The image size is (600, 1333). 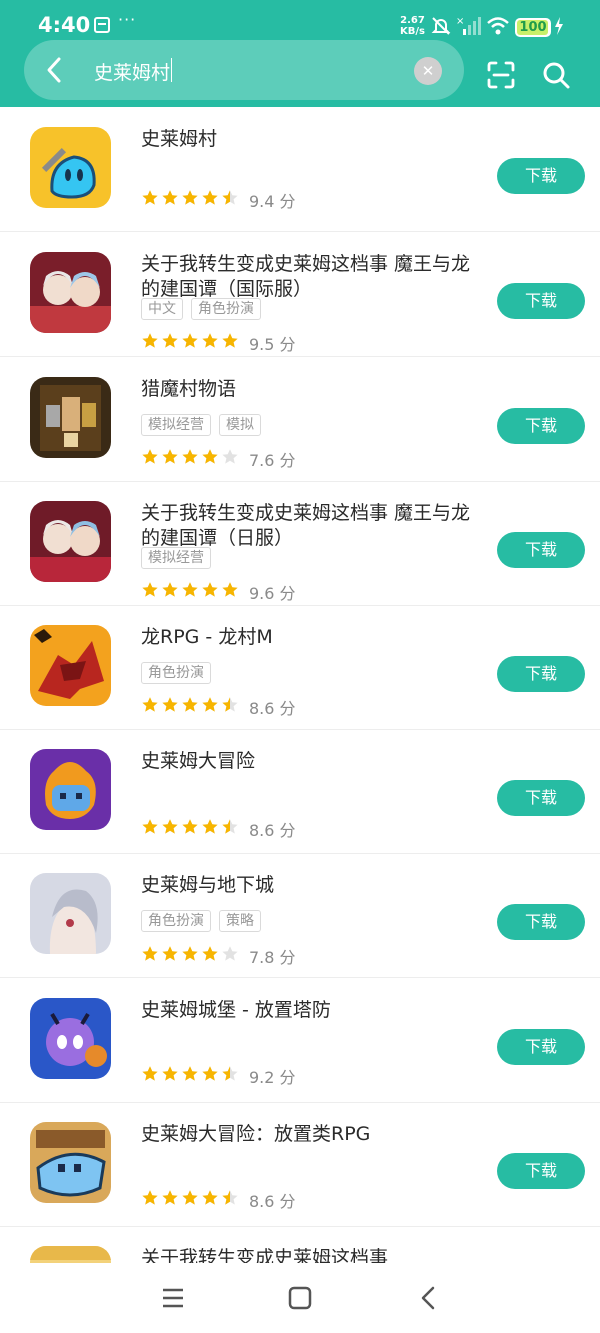 I want to click on app-name: 龙RPG - 龙村M, so click(x=313, y=637).